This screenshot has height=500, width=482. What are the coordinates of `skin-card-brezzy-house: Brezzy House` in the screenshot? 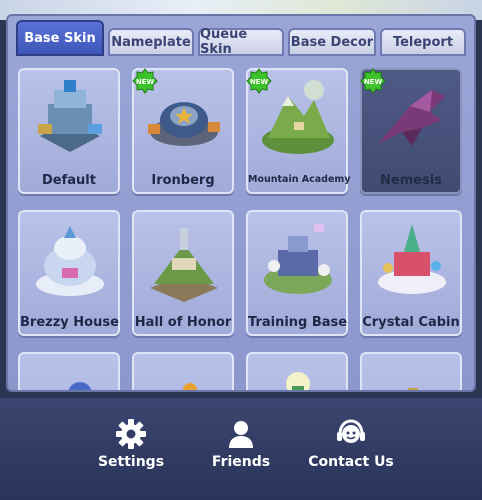 It's located at (69, 273).